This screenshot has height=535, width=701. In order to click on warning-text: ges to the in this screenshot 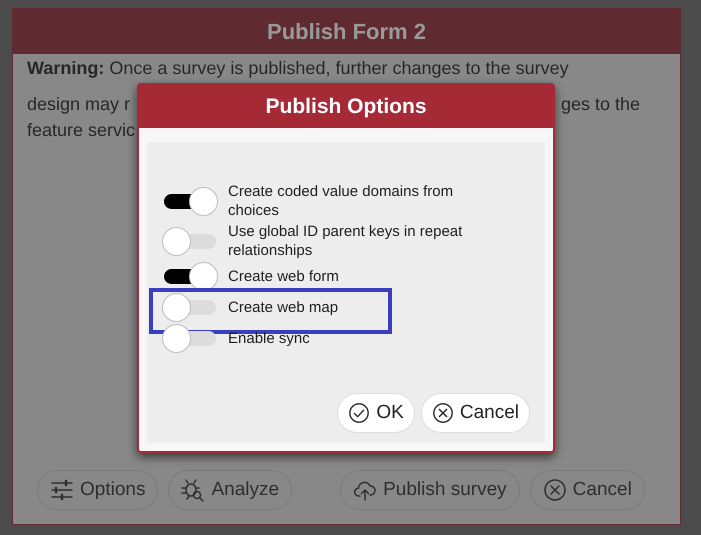, I will do `click(600, 104)`.